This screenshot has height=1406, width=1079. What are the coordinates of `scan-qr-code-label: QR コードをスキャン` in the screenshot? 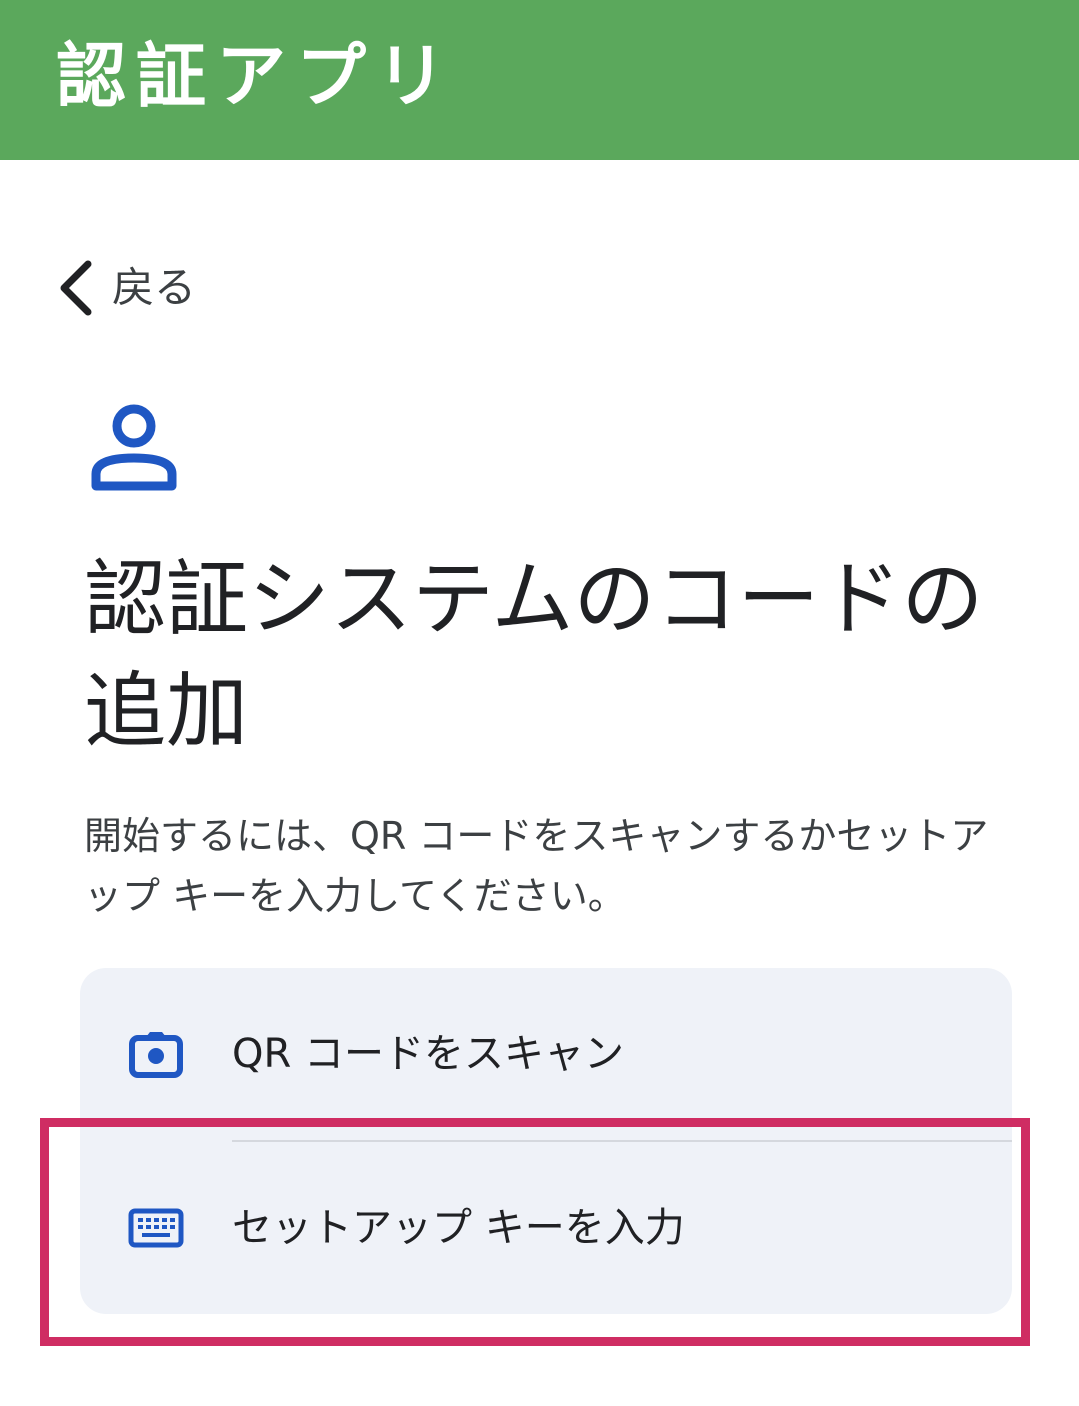 It's located at (428, 1054).